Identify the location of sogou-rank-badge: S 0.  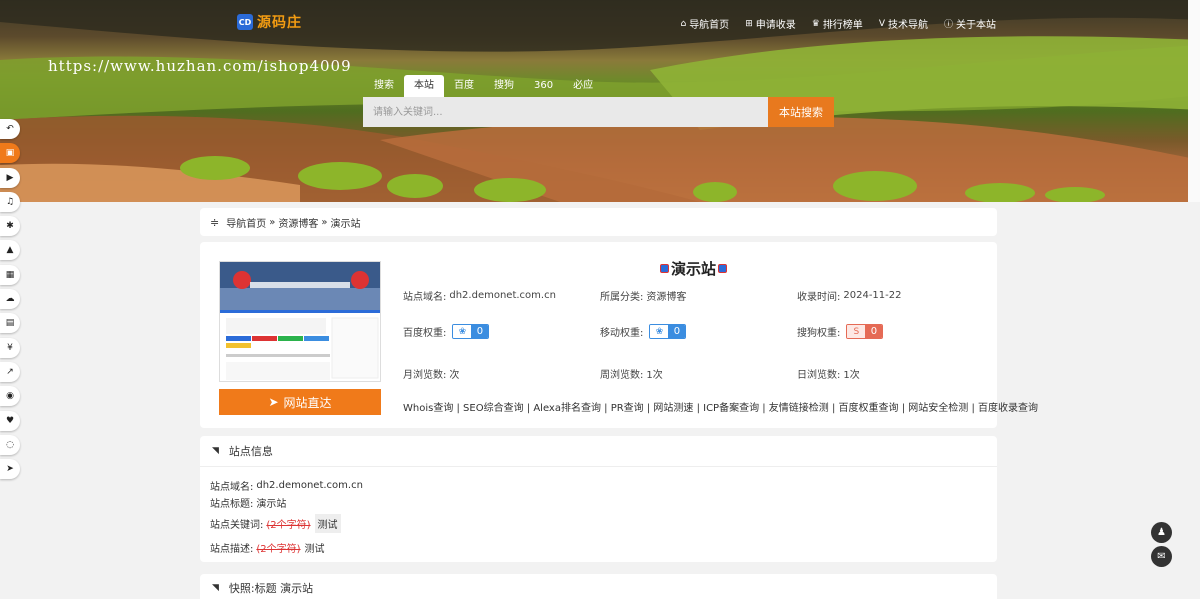
(865, 331).